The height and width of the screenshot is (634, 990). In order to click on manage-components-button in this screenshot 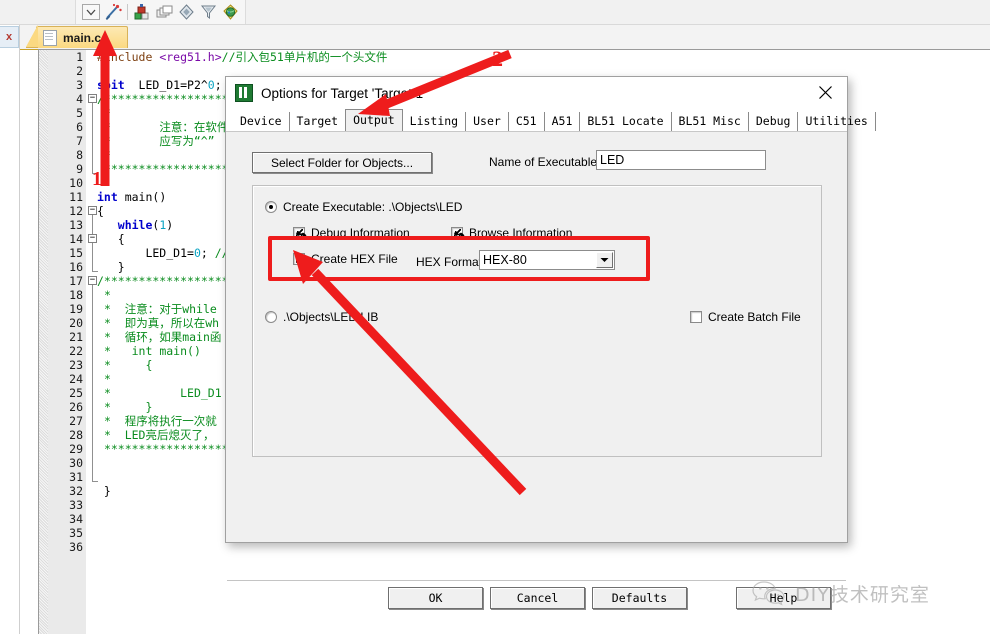, I will do `click(164, 12)`.